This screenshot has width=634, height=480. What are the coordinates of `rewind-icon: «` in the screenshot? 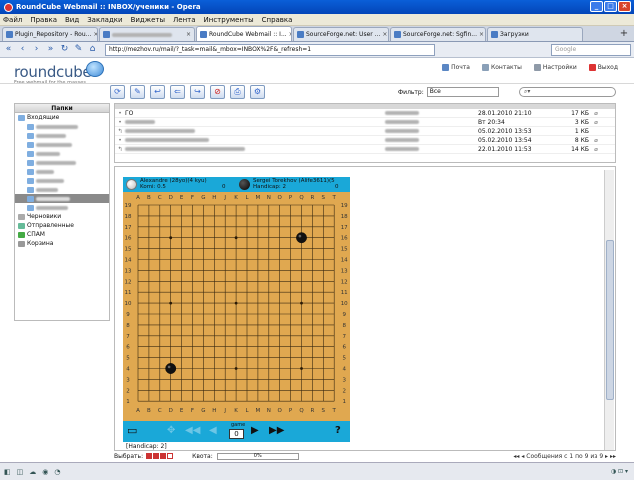 It's located at (8, 49).